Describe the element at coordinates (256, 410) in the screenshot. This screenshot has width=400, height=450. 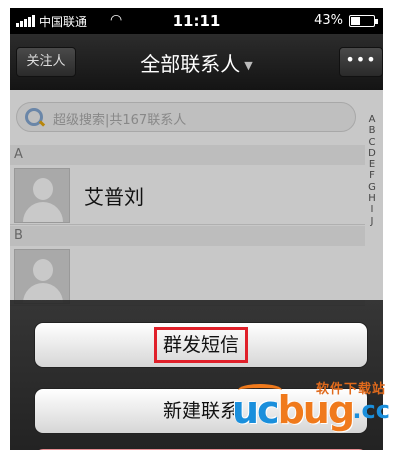
I see `logo-part-uc: uc` at that location.